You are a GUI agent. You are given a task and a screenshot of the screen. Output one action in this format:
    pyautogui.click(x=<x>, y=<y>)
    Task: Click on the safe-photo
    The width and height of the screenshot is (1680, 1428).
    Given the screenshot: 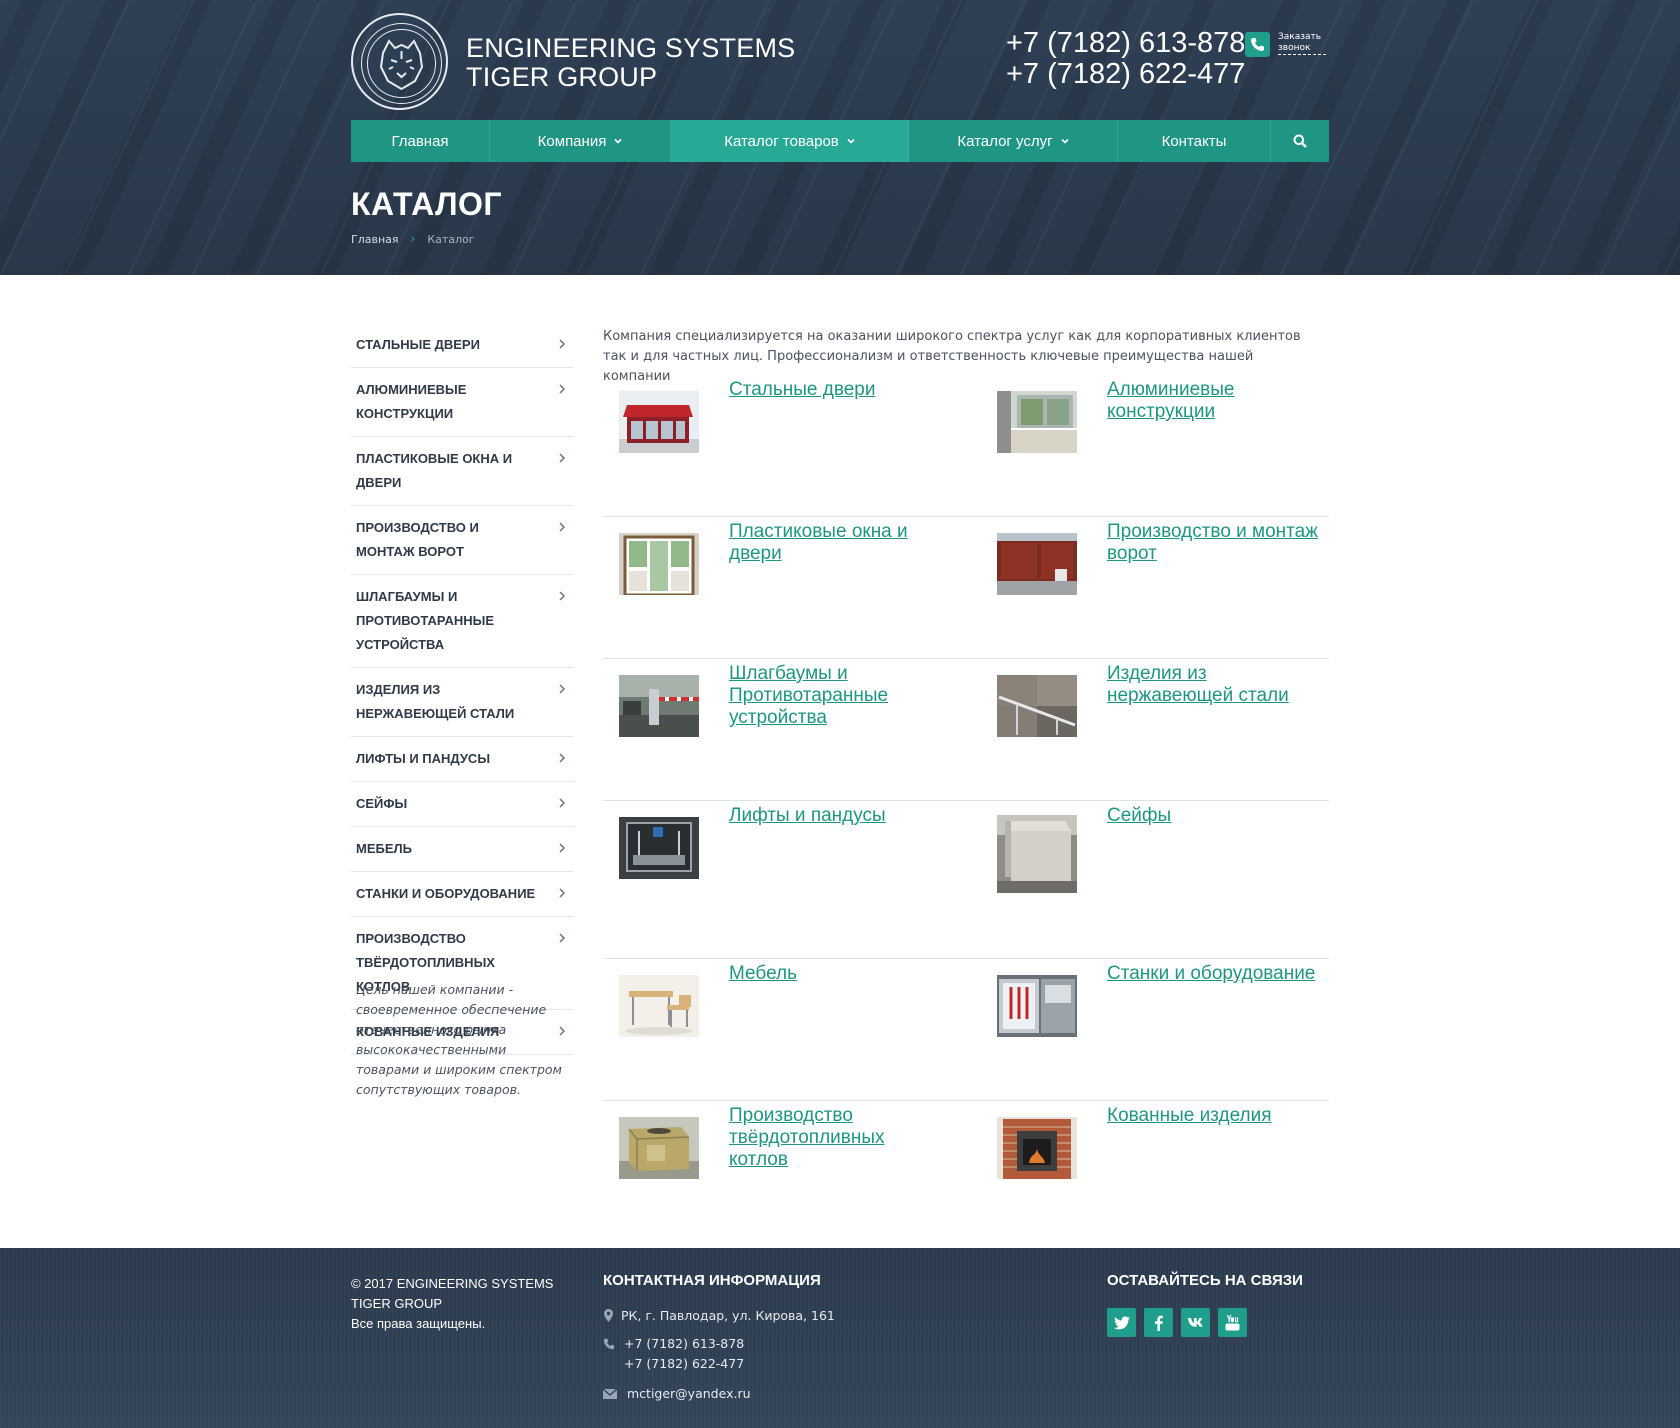 What is the action you would take?
    pyautogui.click(x=1037, y=854)
    